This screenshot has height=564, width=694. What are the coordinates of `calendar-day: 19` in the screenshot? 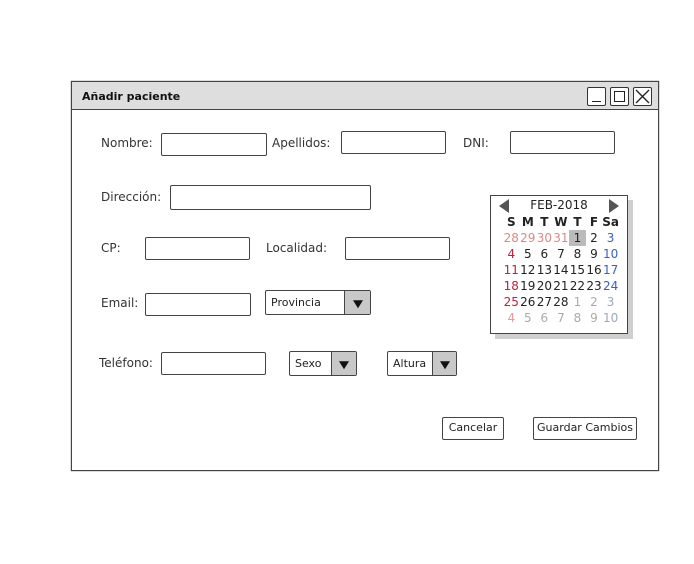 It's located at (528, 286).